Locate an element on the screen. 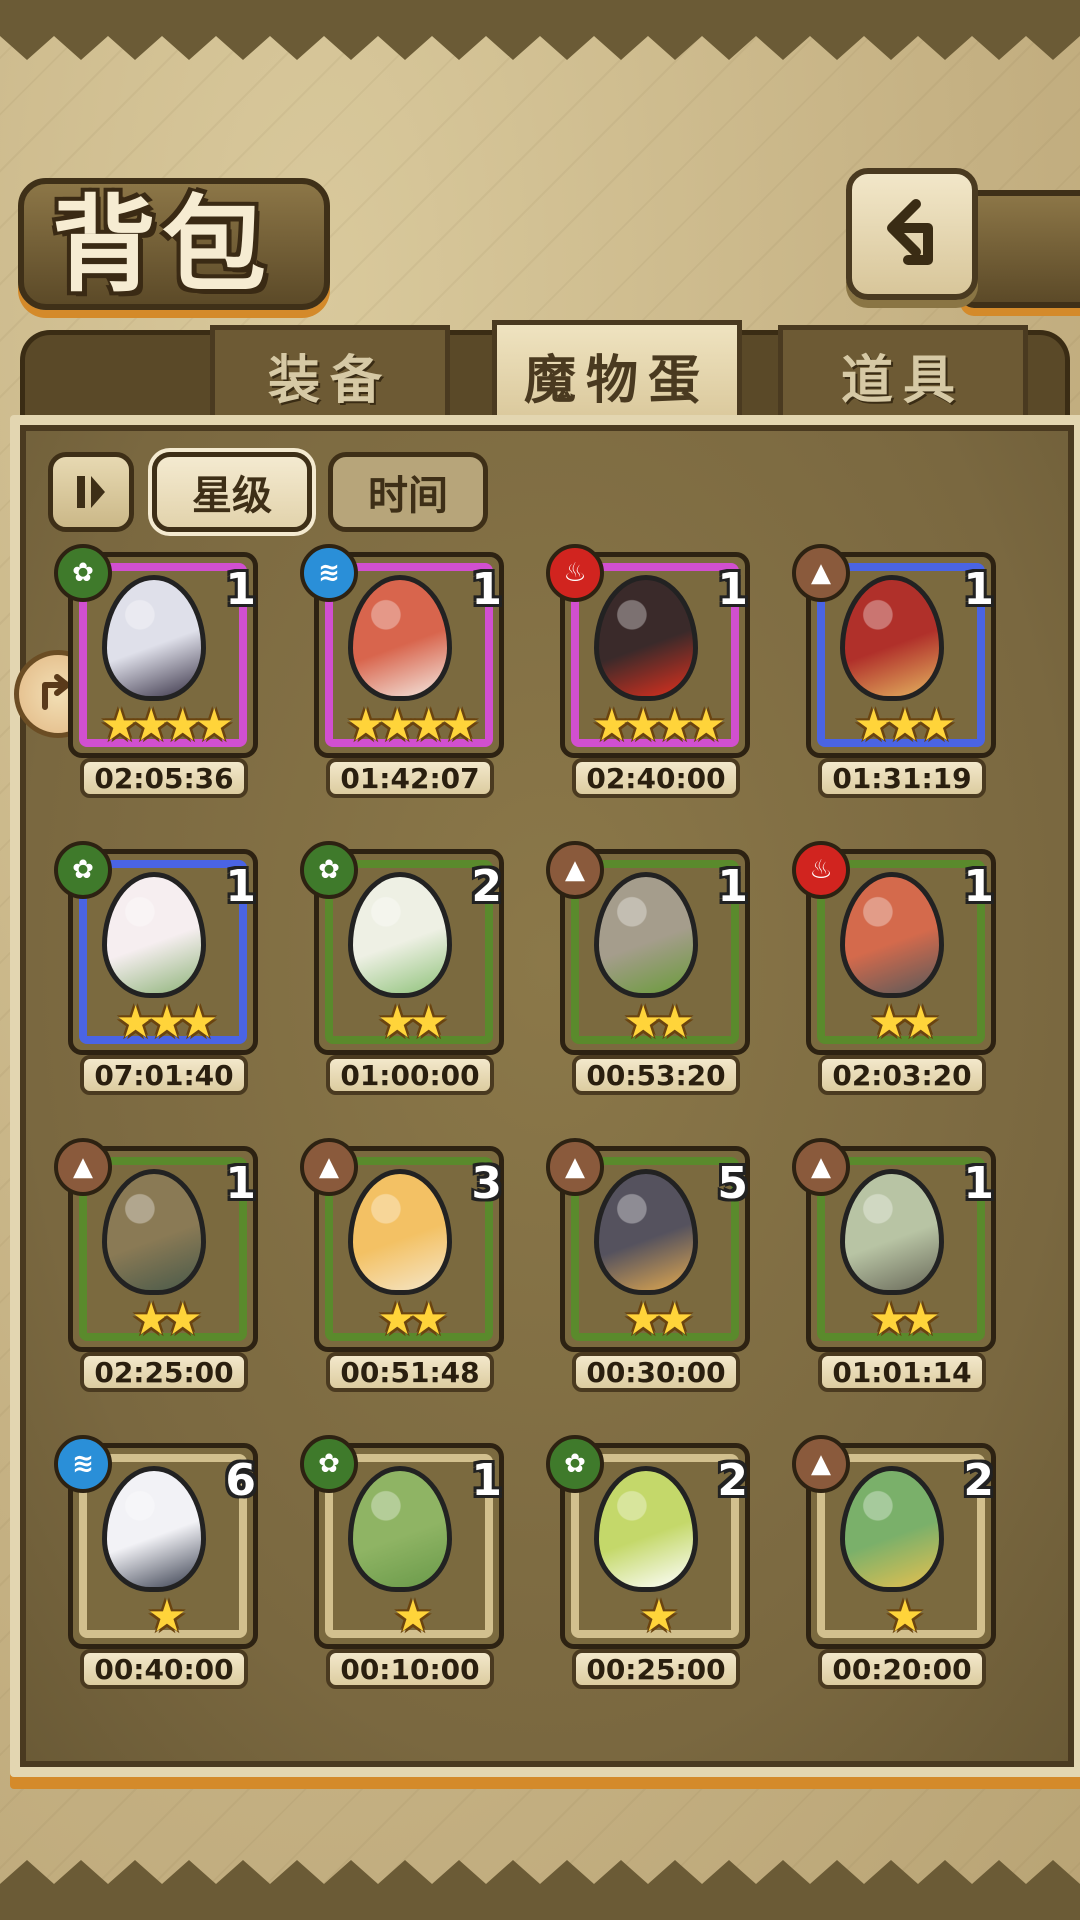 This screenshot has height=1920, width=1080. star-rating: ★ is located at coordinates (163, 1616).